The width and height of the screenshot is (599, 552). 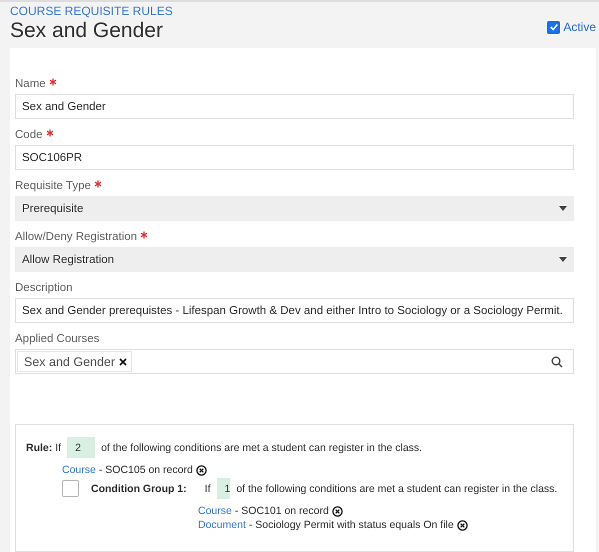 What do you see at coordinates (30, 84) in the screenshot?
I see `field-label: Name` at bounding box center [30, 84].